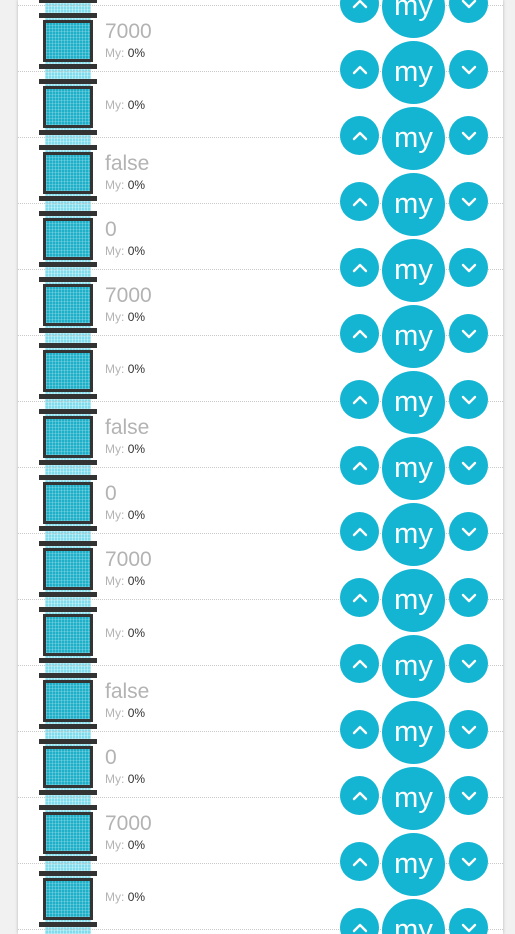 The image size is (515, 934). I want to click on my-button: my, so click(413, 916).